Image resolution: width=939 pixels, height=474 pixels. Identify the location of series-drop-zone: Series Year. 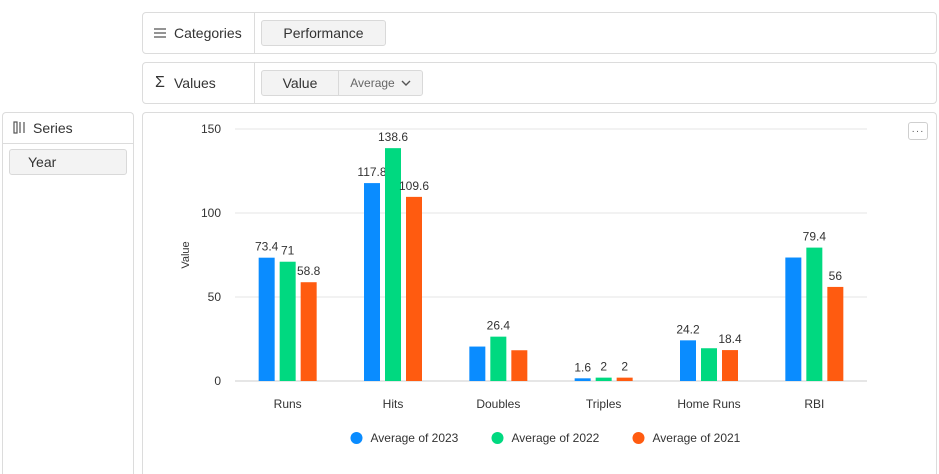
(68, 293).